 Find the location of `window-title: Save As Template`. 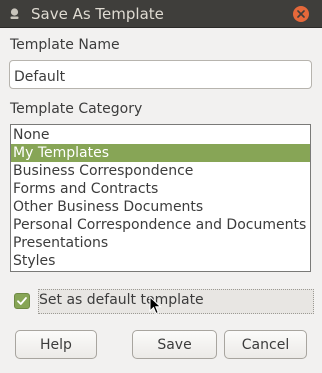

window-title: Save As Template is located at coordinates (97, 14).